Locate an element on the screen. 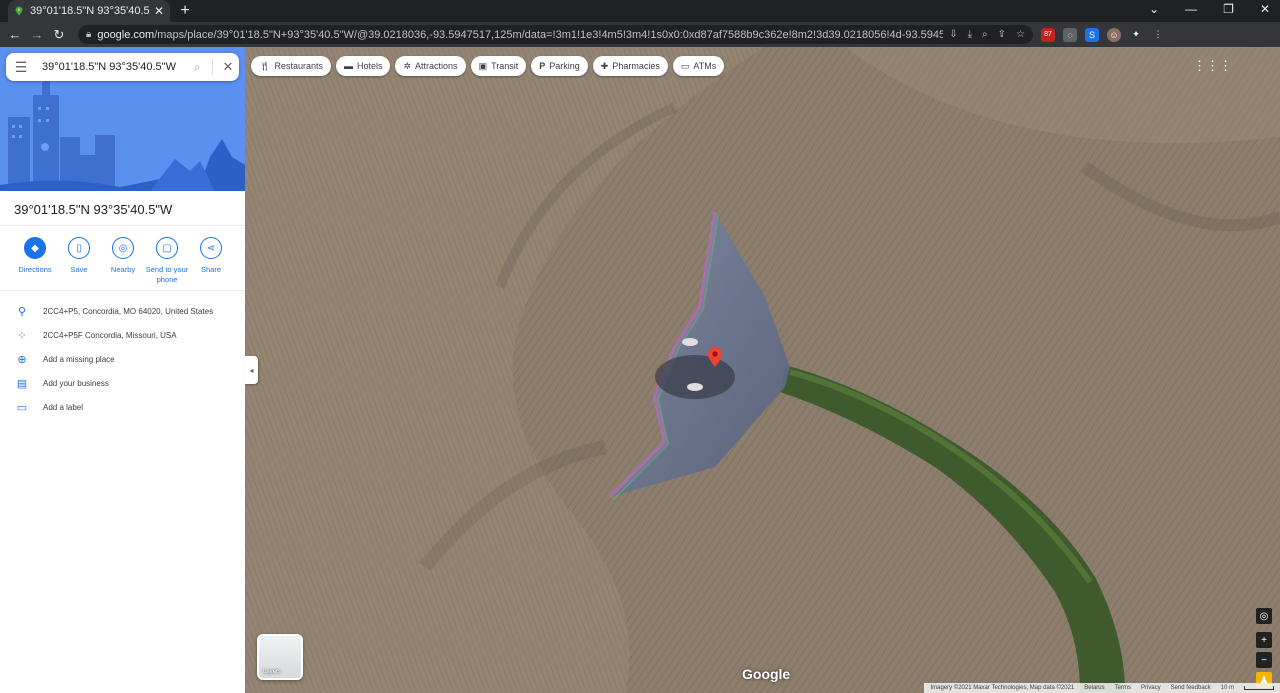  pharmacies-label: Pharmacies is located at coordinates (636, 66).